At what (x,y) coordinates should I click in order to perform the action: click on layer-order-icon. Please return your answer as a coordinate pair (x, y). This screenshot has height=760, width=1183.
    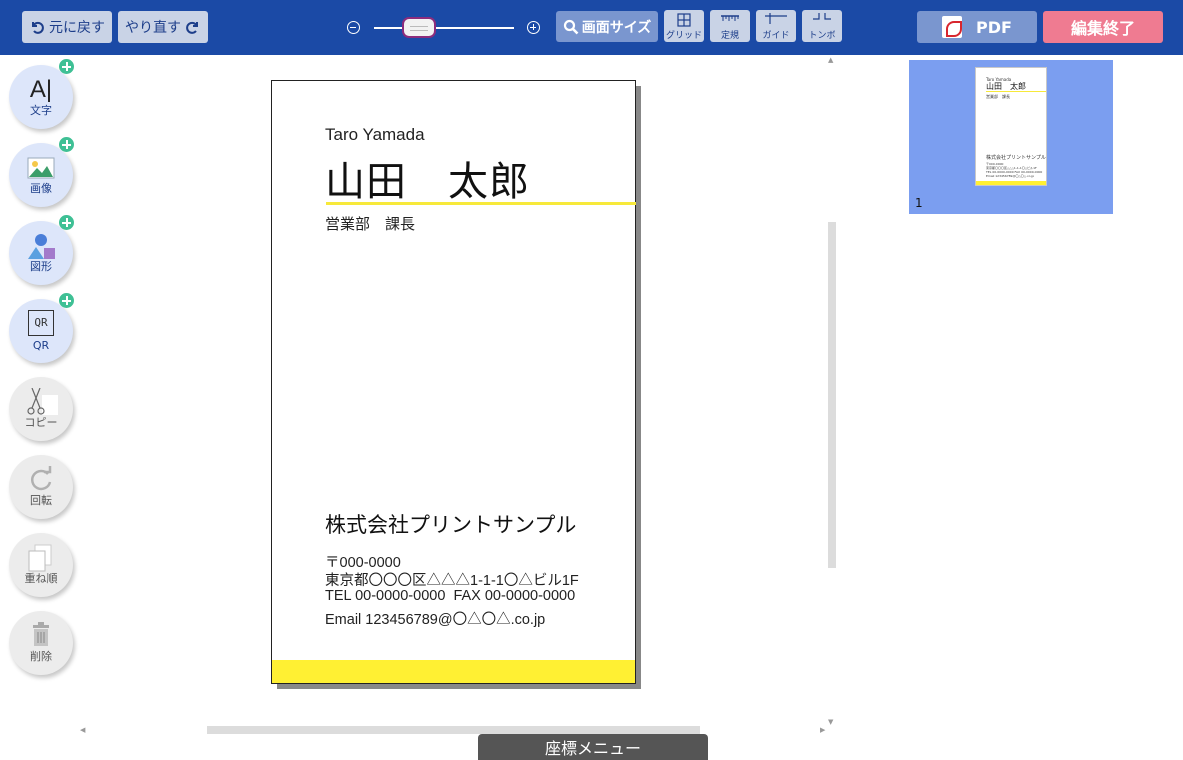
    Looking at the image, I should click on (41, 558).